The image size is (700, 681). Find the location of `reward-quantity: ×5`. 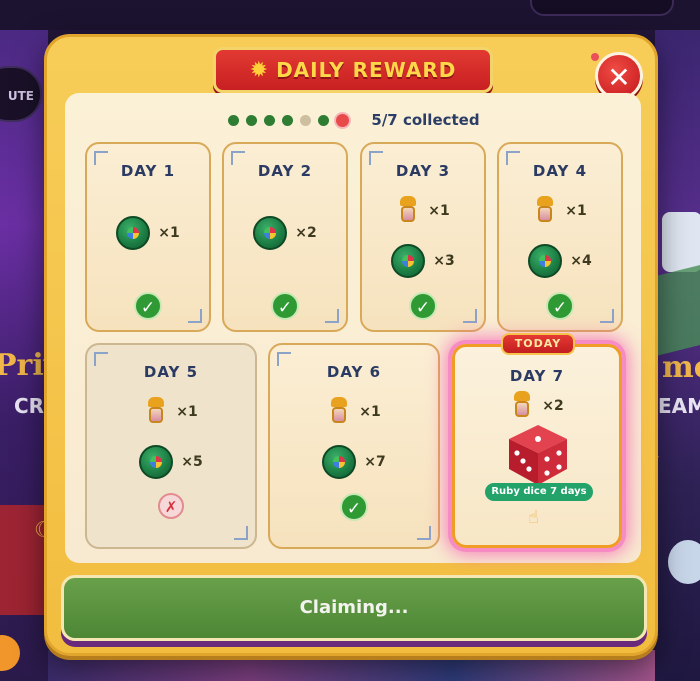

reward-quantity: ×5 is located at coordinates (192, 462).